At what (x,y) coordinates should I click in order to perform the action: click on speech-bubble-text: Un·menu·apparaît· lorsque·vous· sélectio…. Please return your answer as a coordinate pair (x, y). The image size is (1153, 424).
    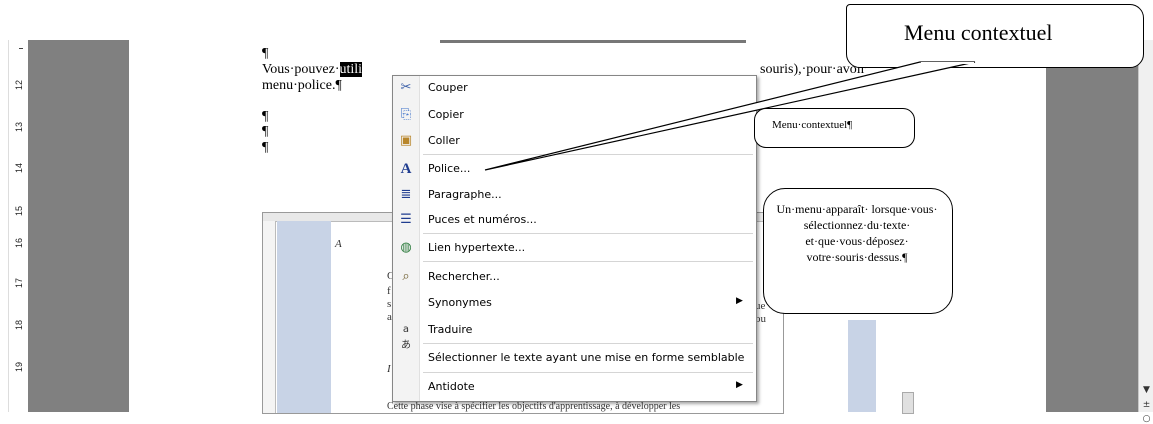
    Looking at the image, I should click on (857, 233).